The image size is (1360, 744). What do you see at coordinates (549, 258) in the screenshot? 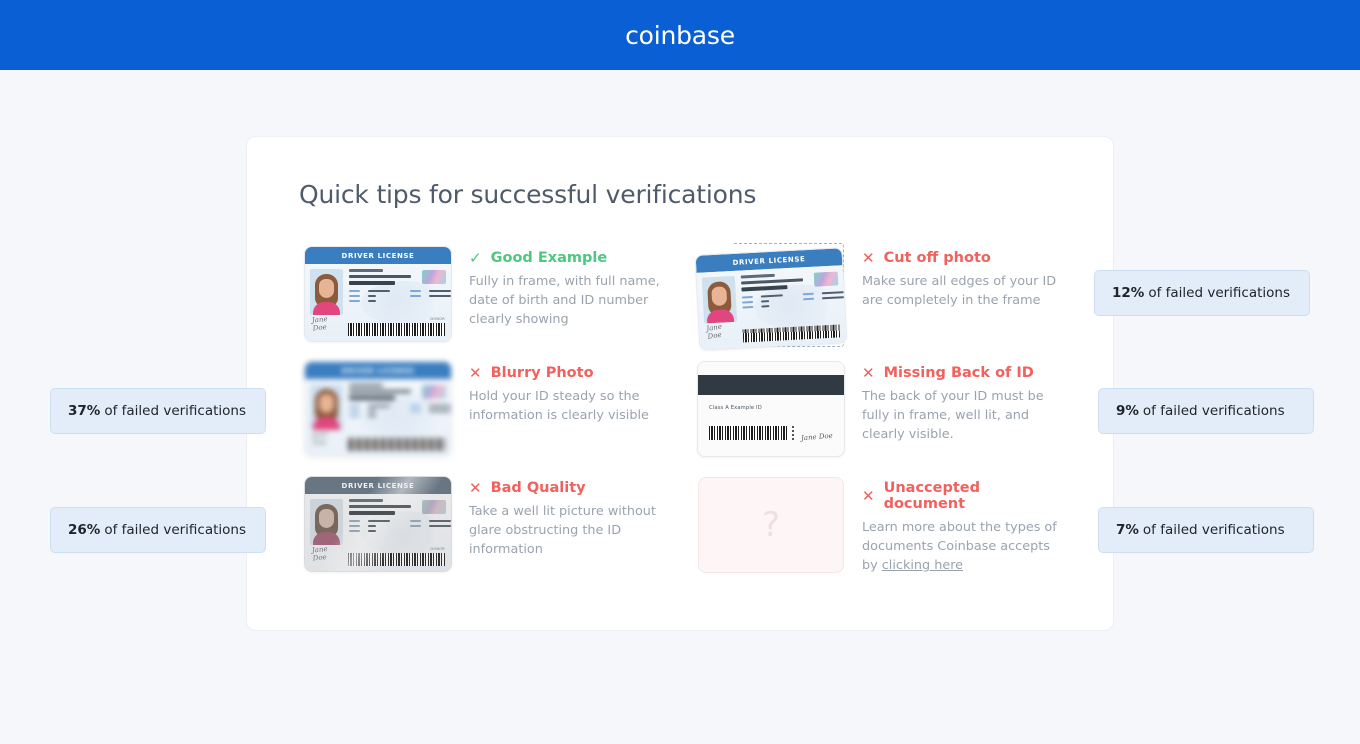
I see `tip-title: Good Example` at bounding box center [549, 258].